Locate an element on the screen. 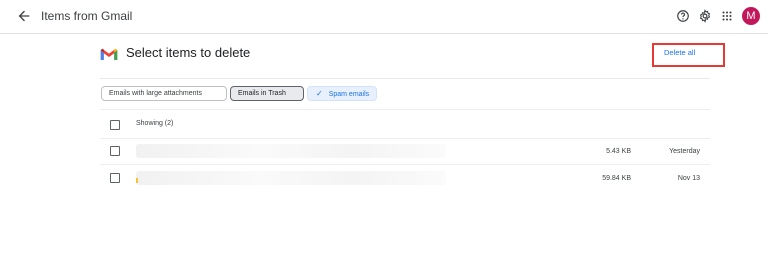 The height and width of the screenshot is (261, 768). showing-count: Showing (2) is located at coordinates (155, 123).